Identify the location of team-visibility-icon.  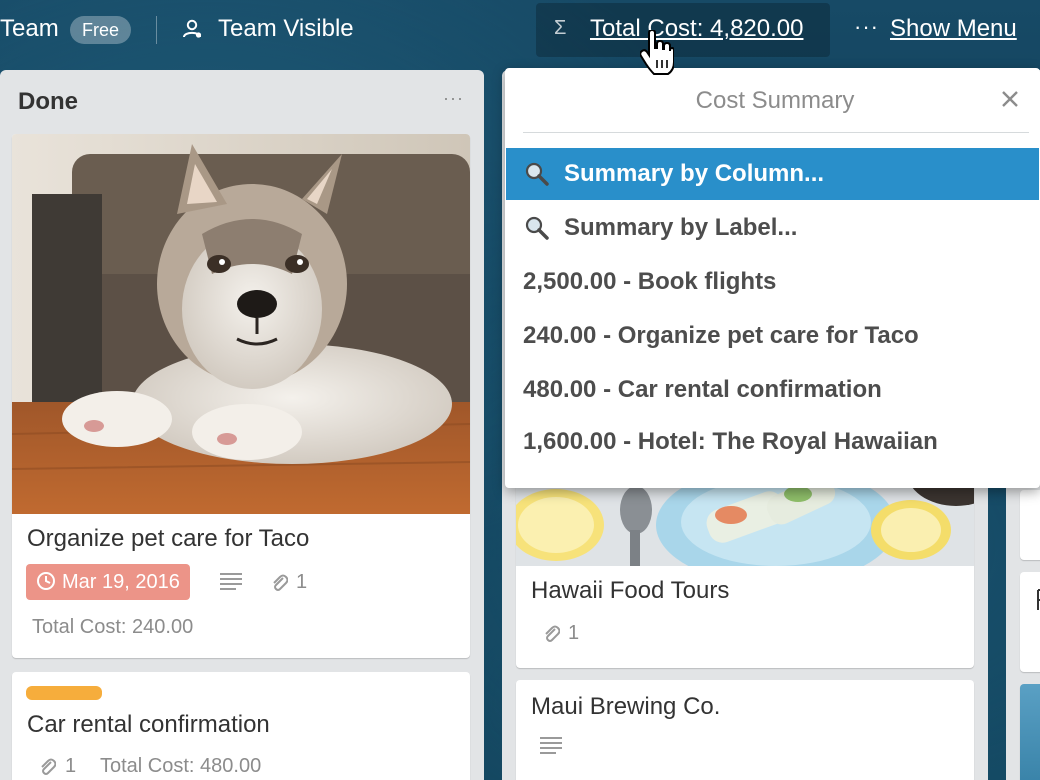
(192, 28).